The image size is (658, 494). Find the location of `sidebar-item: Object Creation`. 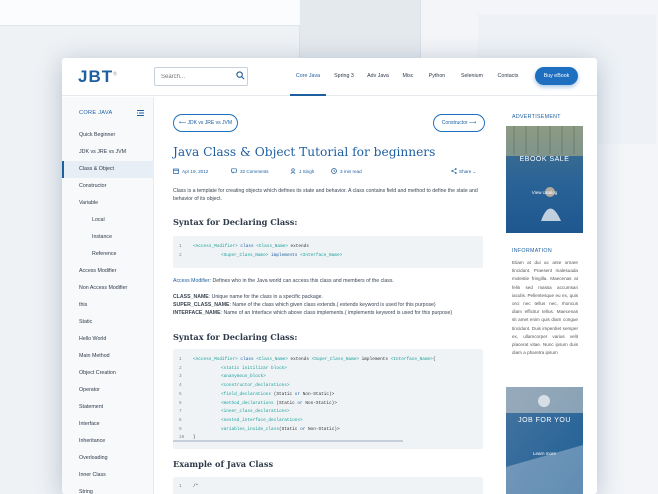

sidebar-item: Object Creation is located at coordinates (108, 373).